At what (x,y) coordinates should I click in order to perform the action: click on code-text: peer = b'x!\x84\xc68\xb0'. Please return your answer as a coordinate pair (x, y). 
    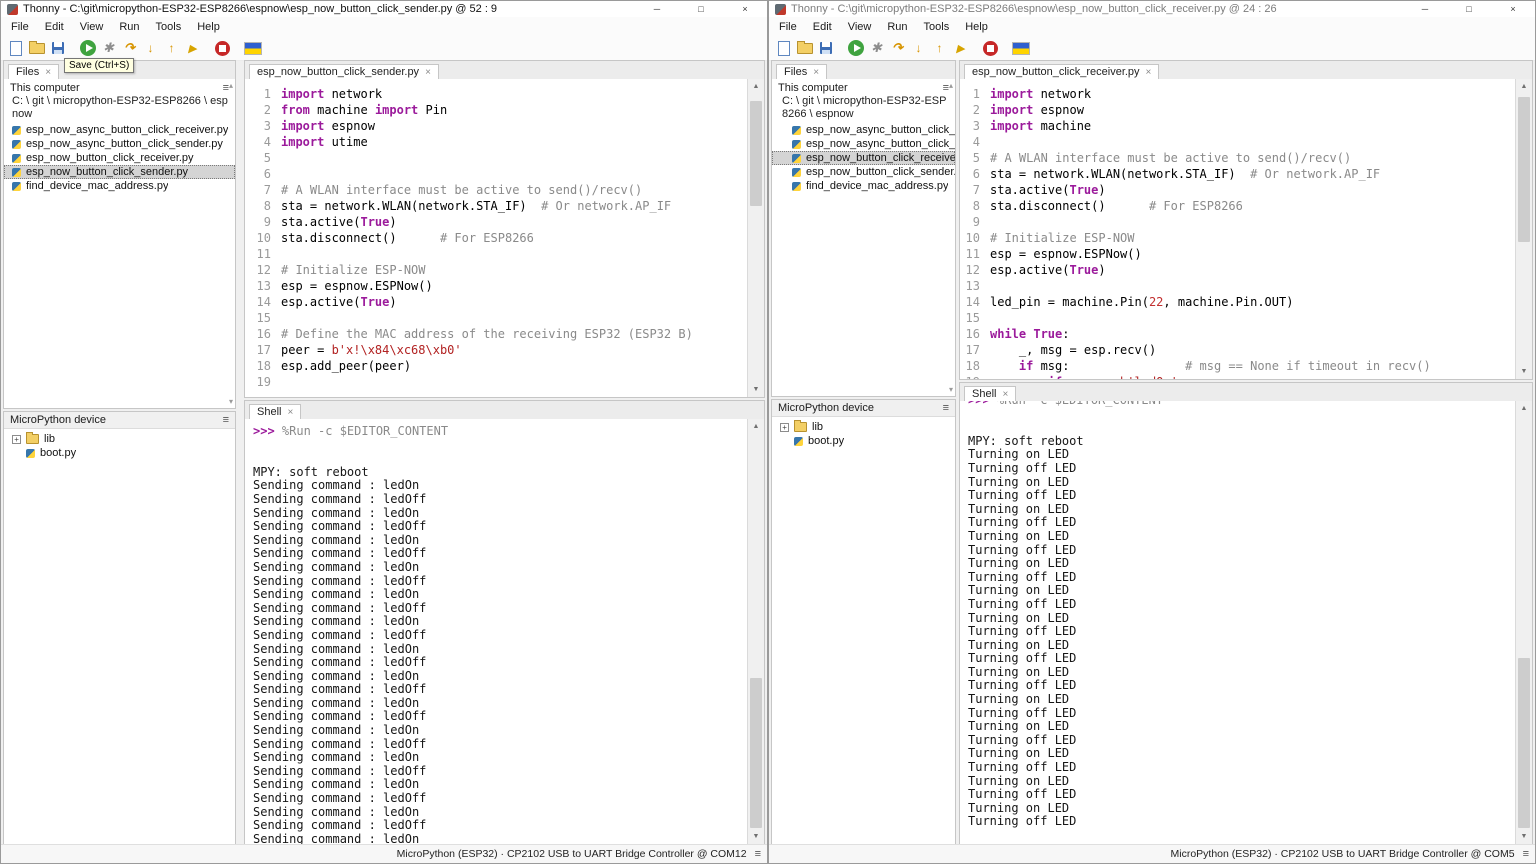
    Looking at the image, I should click on (371, 350).